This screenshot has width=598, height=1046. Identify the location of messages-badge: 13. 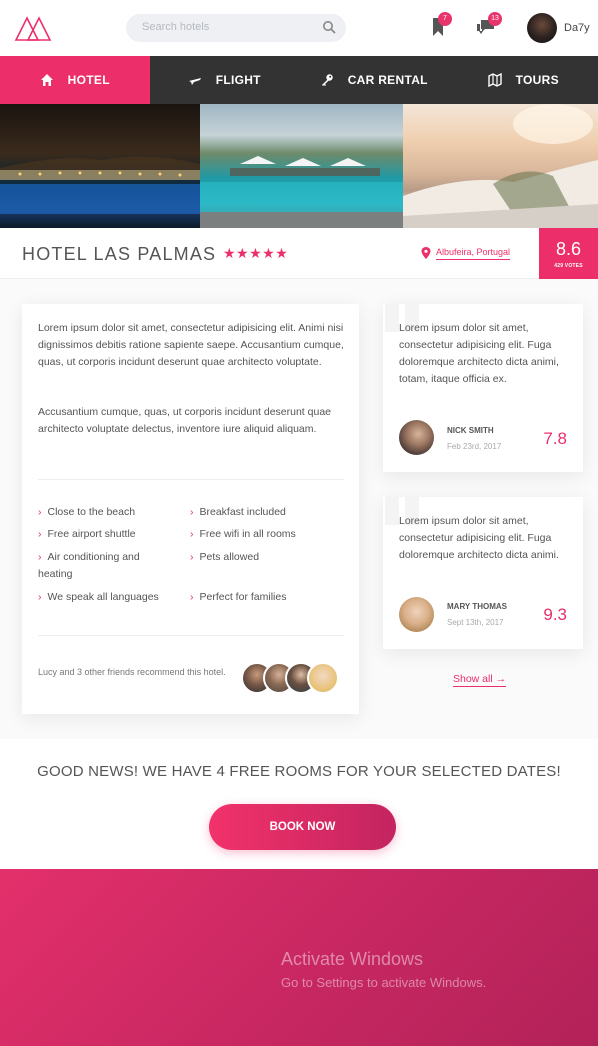
(495, 19).